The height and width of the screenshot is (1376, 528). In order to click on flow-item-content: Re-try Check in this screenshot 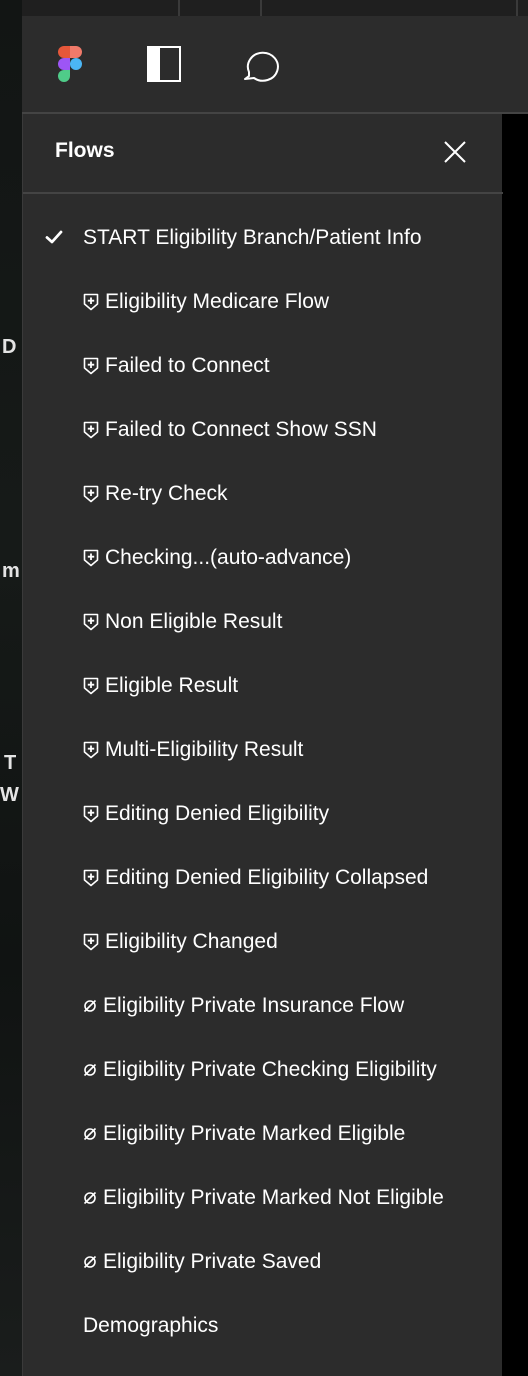, I will do `click(155, 494)`.